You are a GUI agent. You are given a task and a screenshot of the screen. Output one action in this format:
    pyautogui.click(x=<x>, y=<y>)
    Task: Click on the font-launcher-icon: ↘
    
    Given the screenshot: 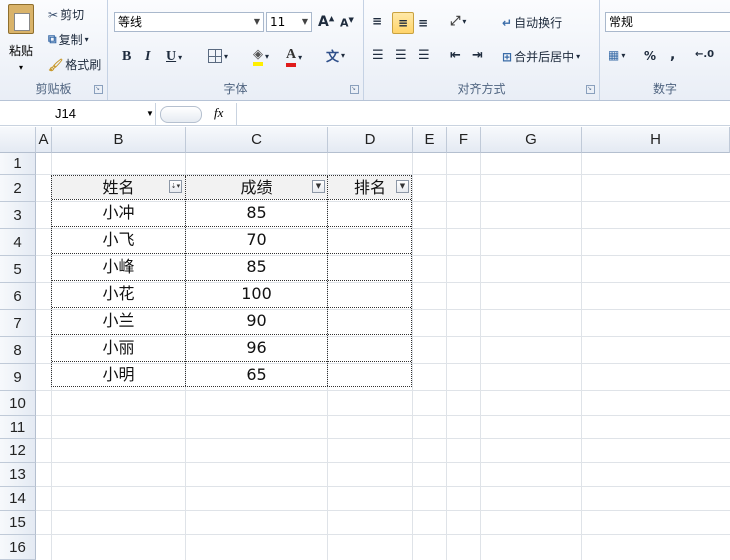 What is the action you would take?
    pyautogui.click(x=354, y=89)
    